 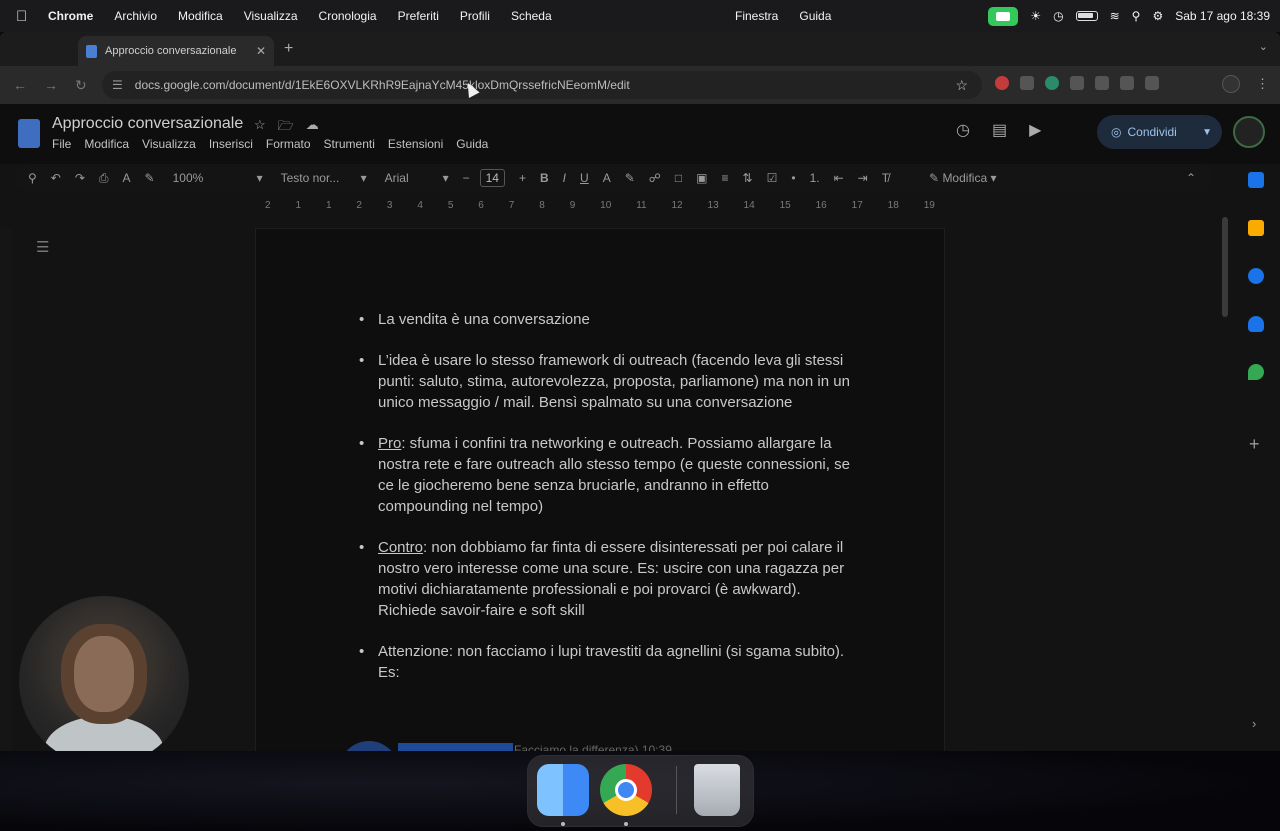 What do you see at coordinates (1157, 16) in the screenshot?
I see `control-center-icon: ⚙` at bounding box center [1157, 16].